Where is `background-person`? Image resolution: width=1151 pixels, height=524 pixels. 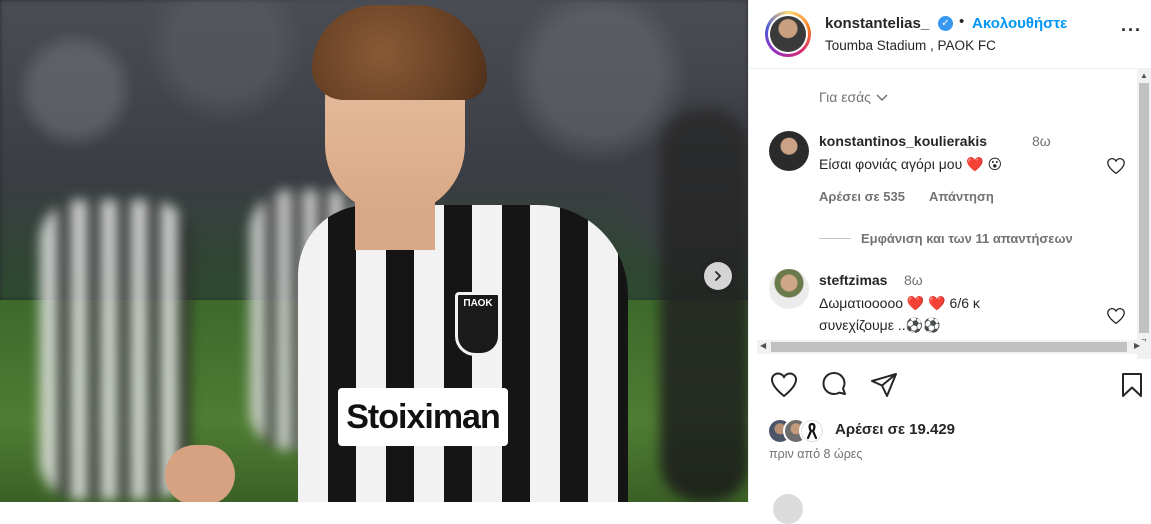
background-person is located at coordinates (704, 306).